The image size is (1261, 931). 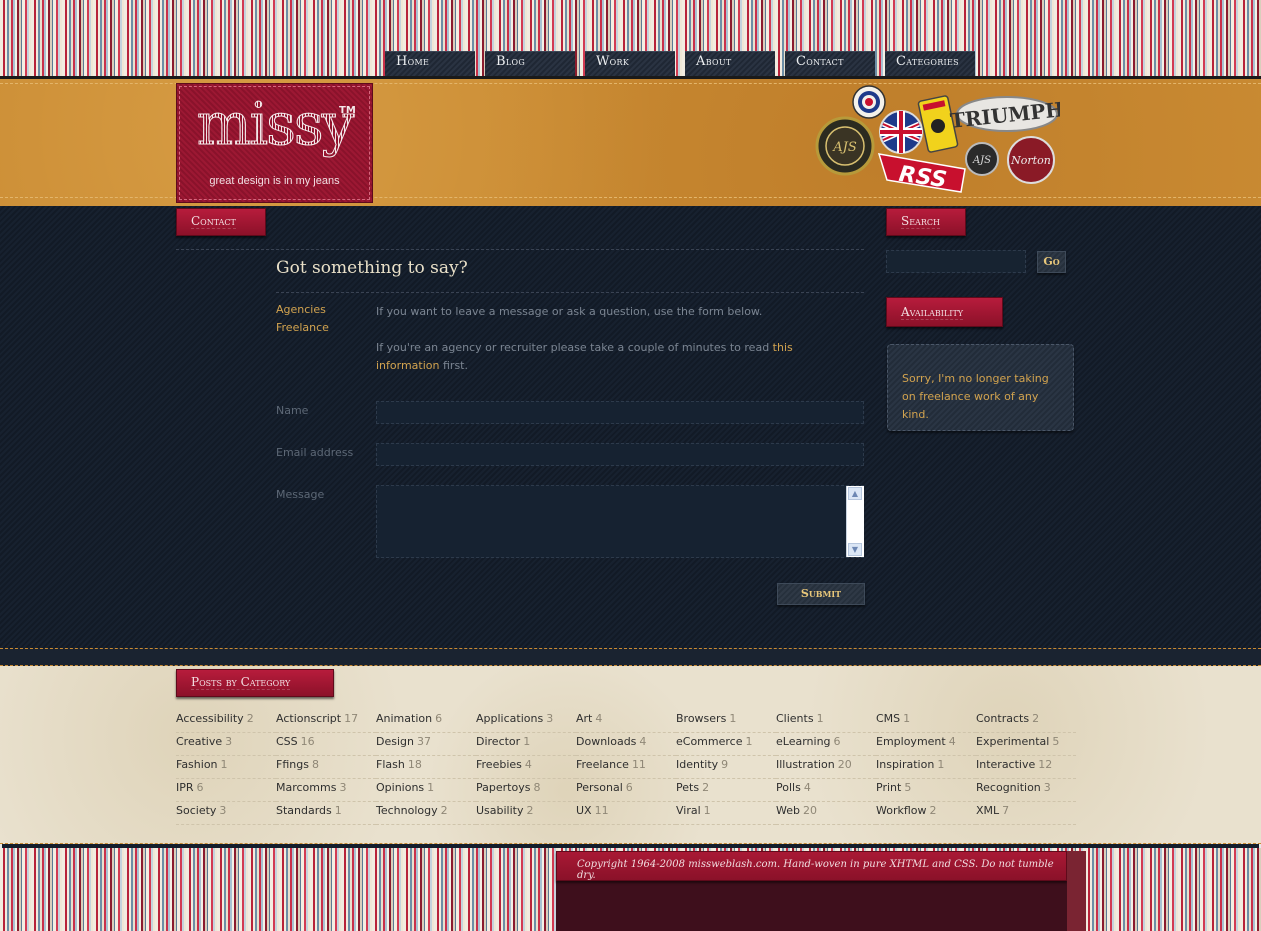 I want to click on category-count: 37, so click(x=423, y=741).